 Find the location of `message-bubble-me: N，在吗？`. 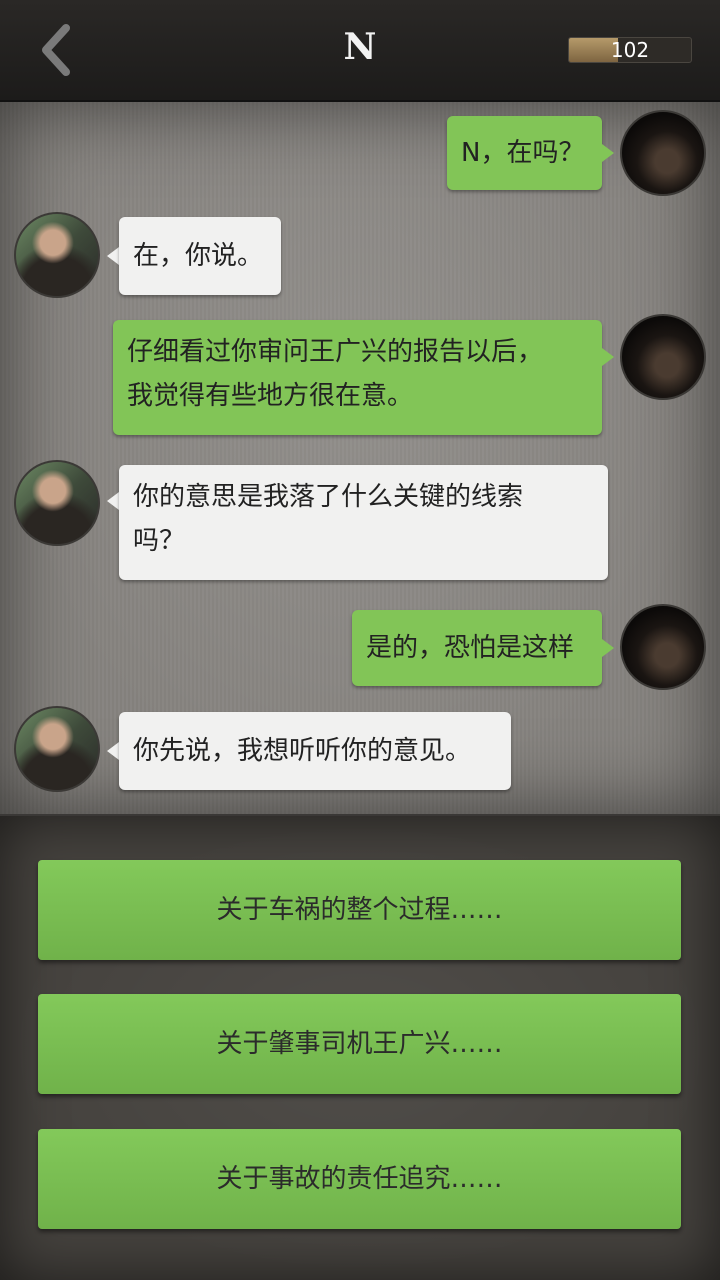

message-bubble-me: N，在吗？ is located at coordinates (524, 153).